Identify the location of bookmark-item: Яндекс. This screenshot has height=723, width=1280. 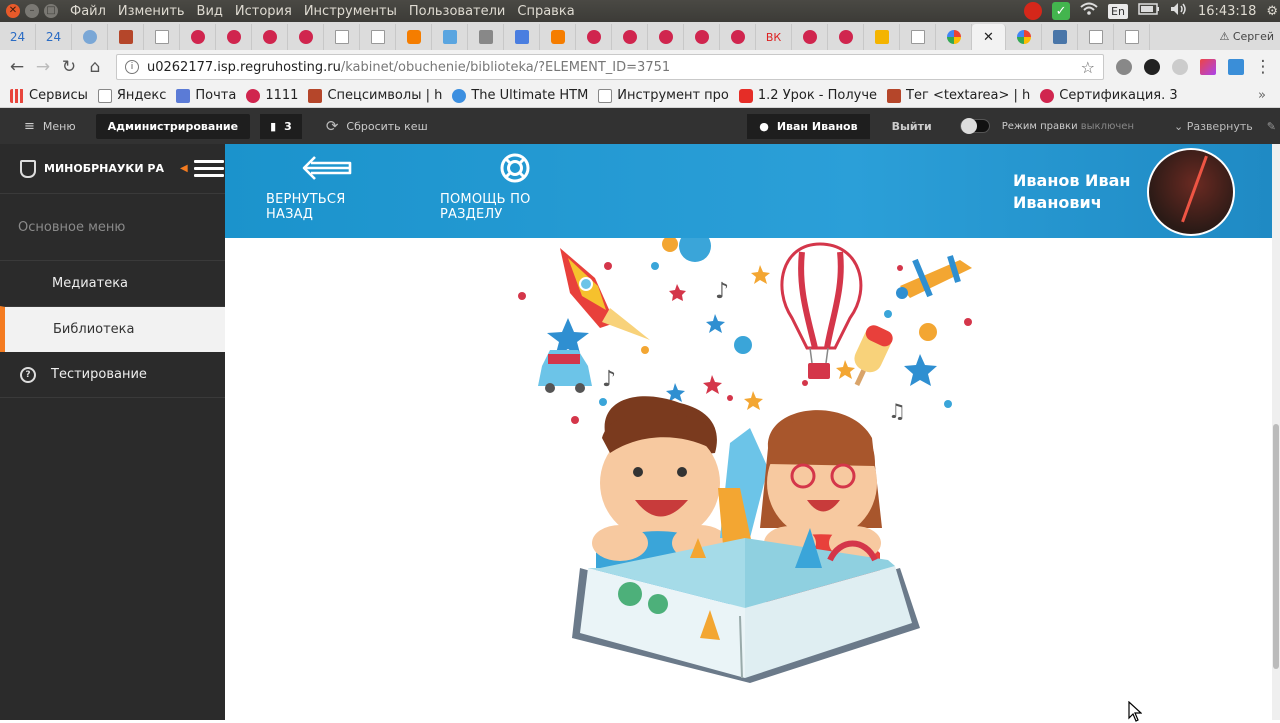
(132, 95).